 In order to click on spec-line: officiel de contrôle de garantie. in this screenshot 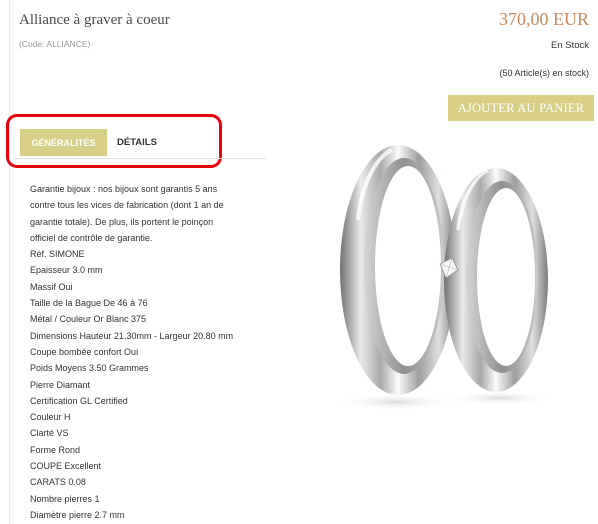, I will do `click(91, 237)`.